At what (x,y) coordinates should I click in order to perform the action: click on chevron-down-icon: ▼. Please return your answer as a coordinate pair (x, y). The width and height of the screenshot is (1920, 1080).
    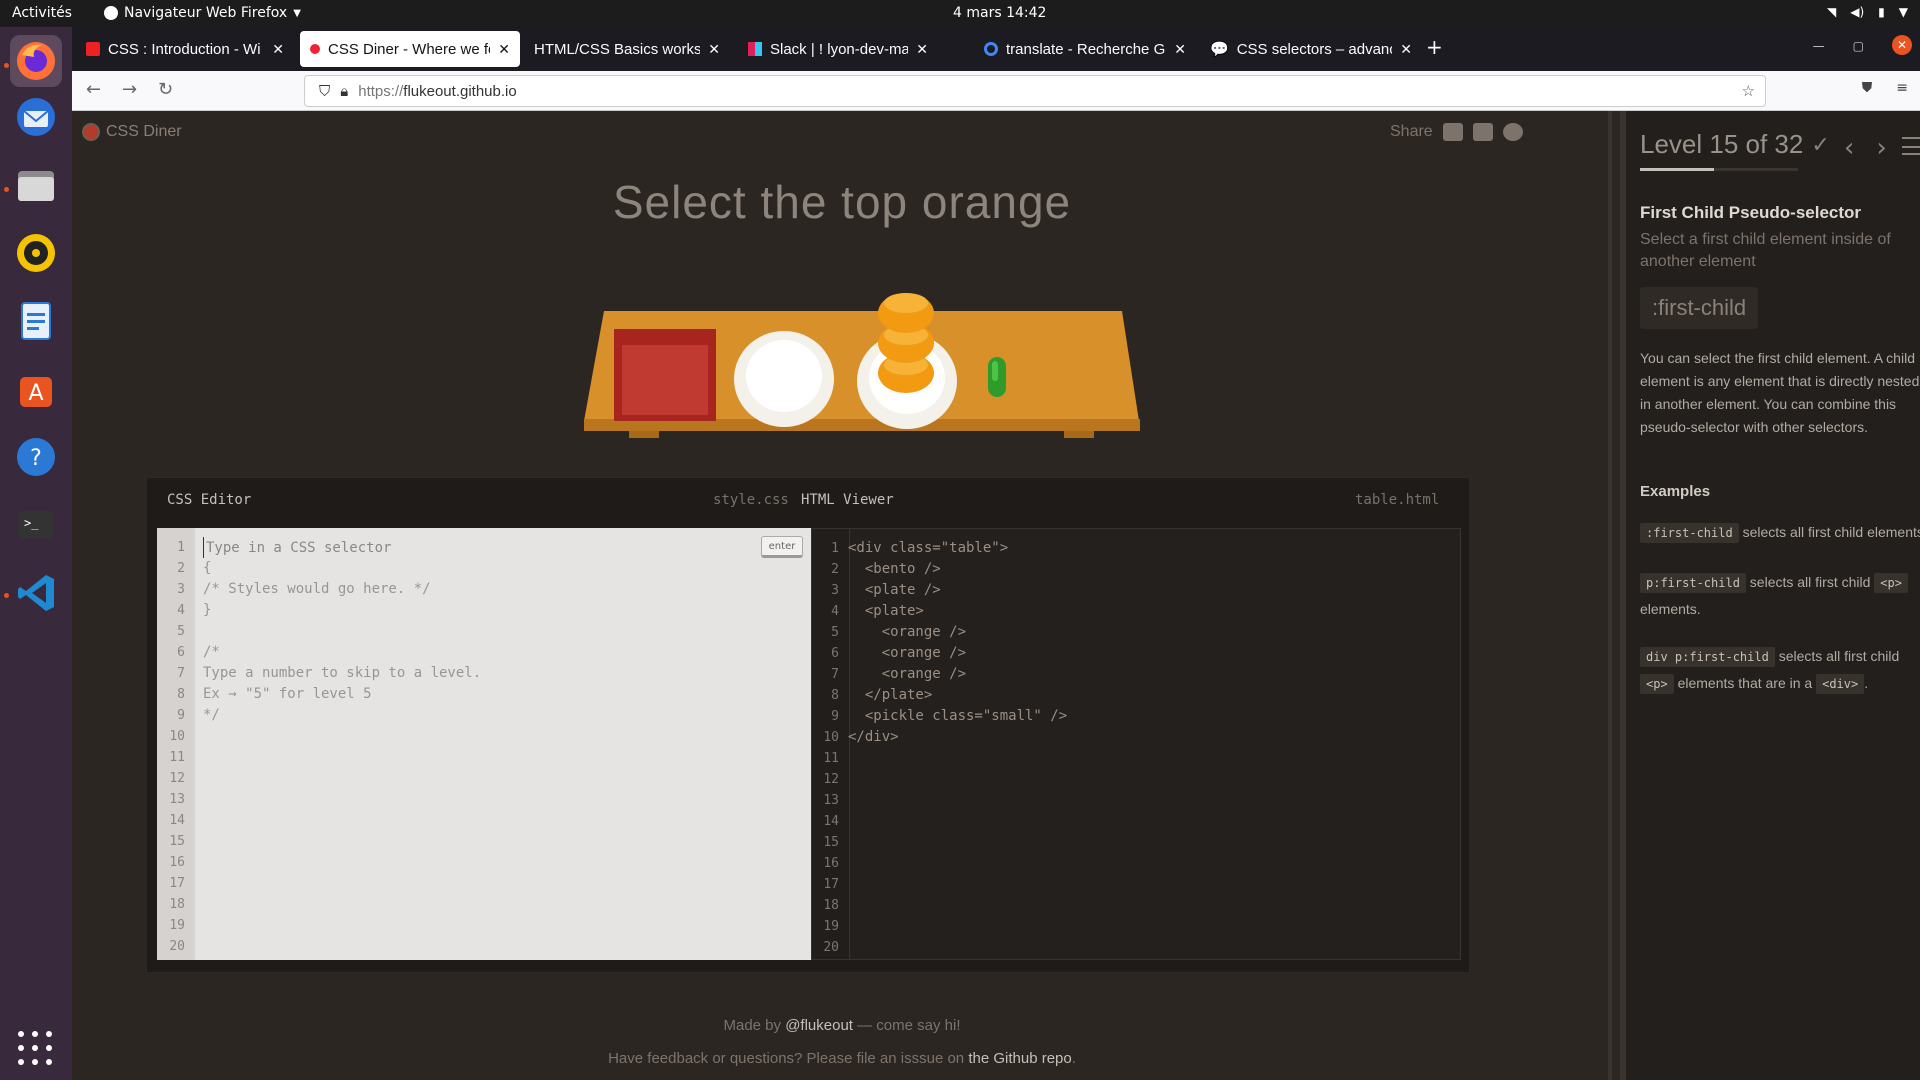
    Looking at the image, I should click on (297, 13).